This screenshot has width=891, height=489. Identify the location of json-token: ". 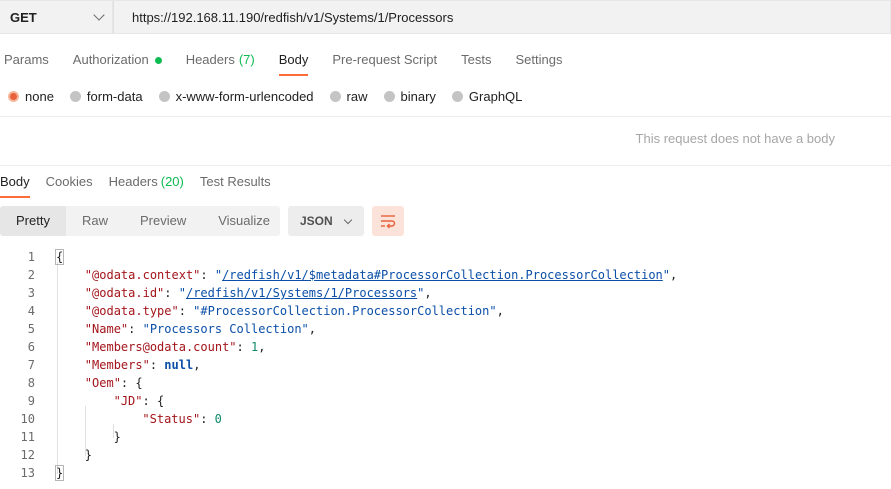
(218, 275).